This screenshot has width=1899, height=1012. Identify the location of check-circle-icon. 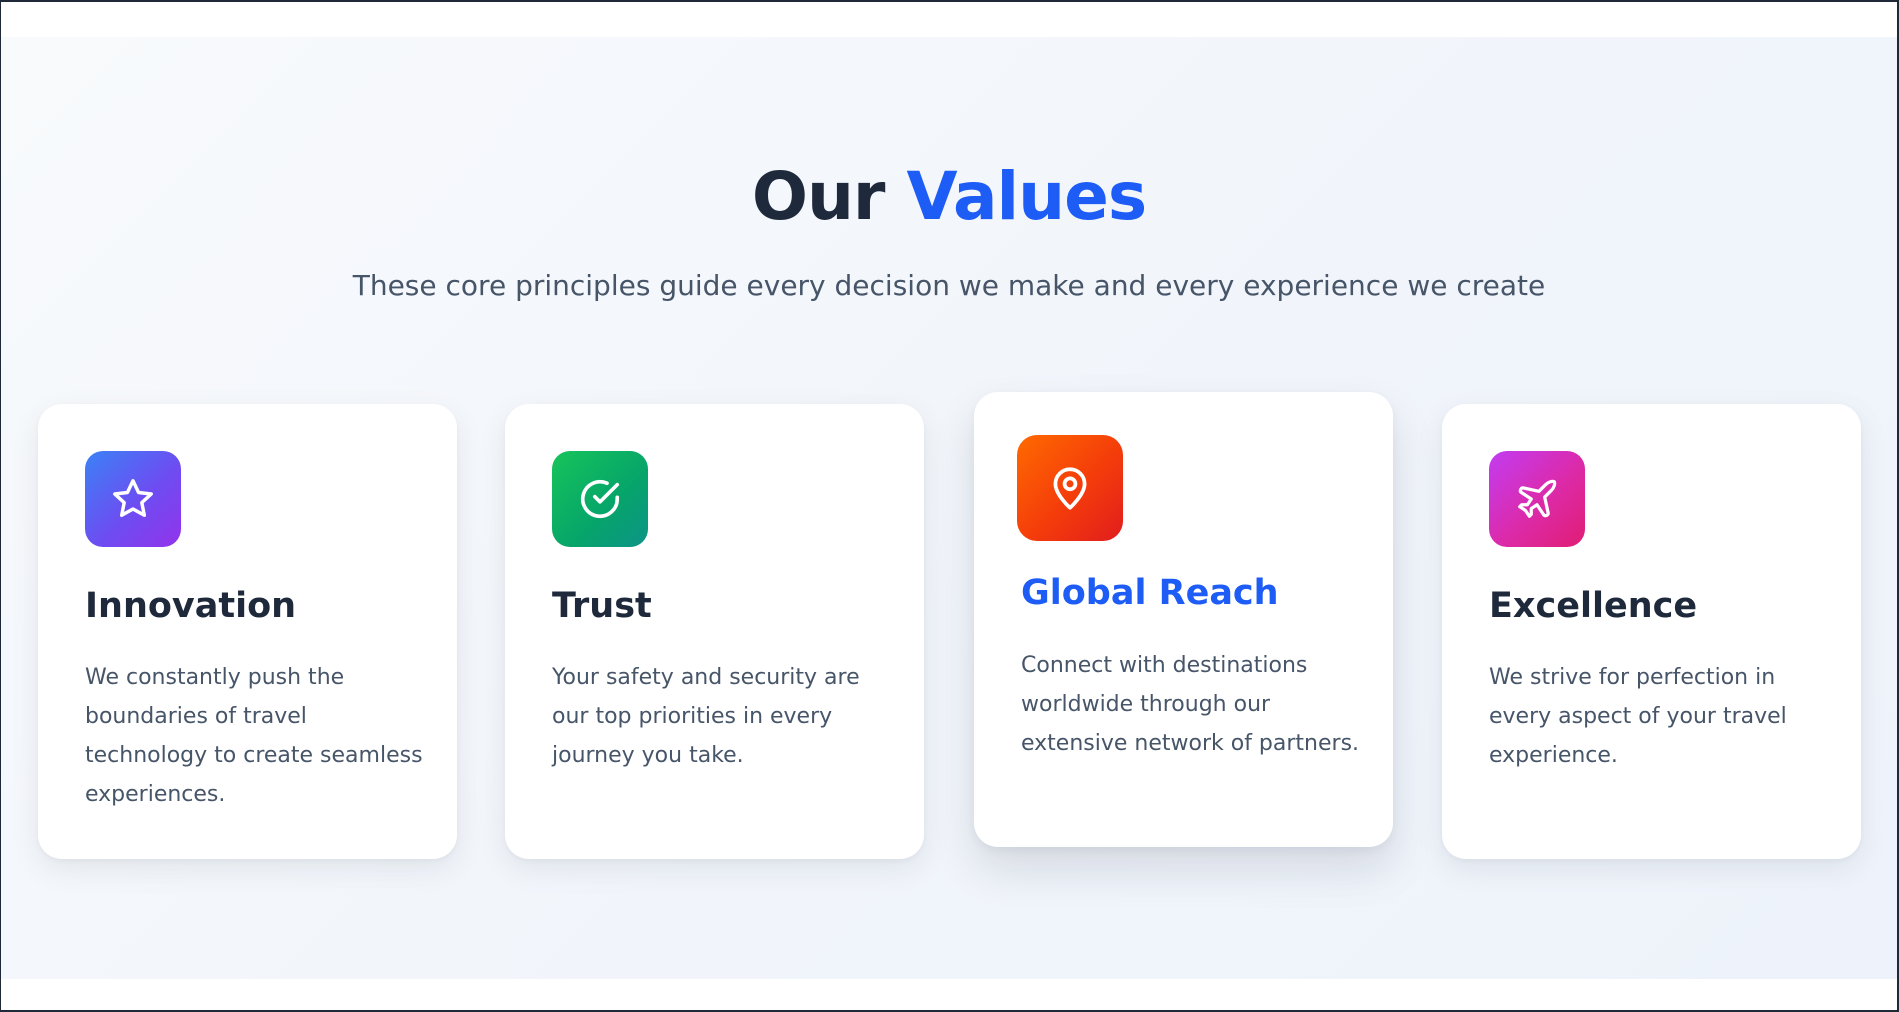
(600, 499).